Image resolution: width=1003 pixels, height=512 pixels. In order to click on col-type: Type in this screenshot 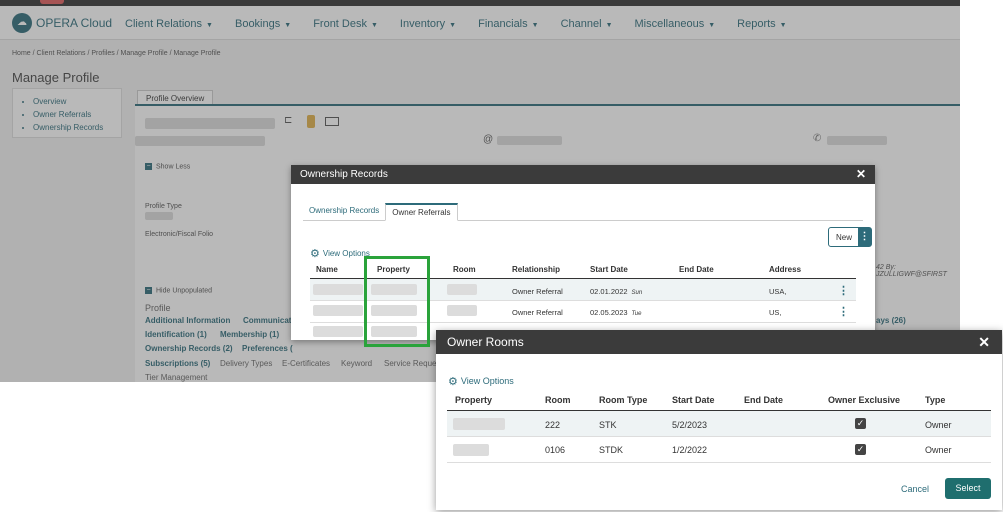, I will do `click(935, 400)`.